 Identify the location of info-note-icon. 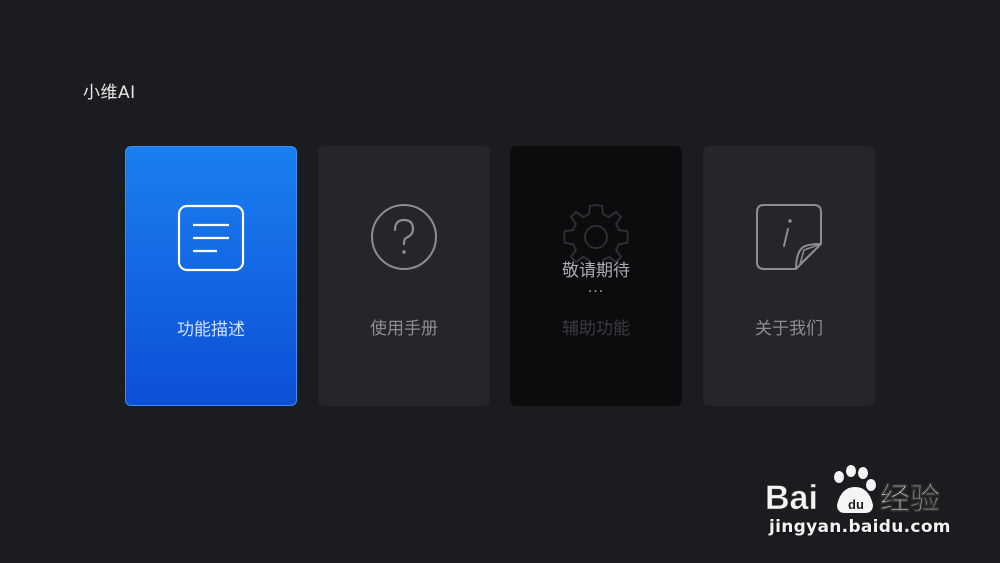
(789, 237).